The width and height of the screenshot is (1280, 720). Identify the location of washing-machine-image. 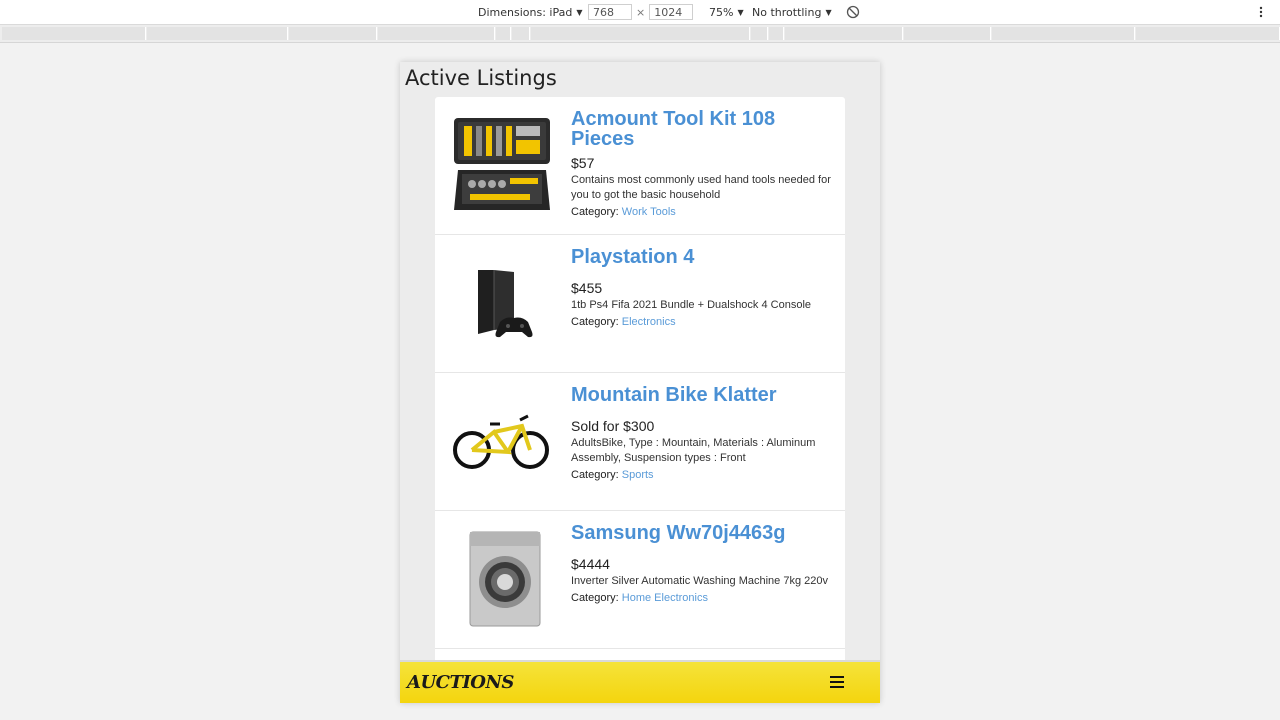
(502, 578).